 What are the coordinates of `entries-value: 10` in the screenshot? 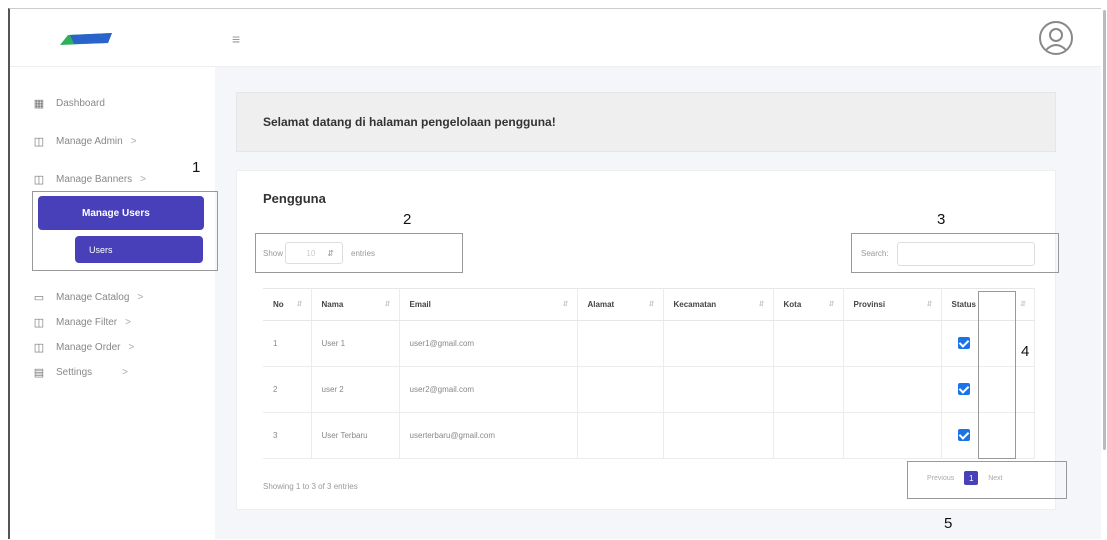 It's located at (311, 253).